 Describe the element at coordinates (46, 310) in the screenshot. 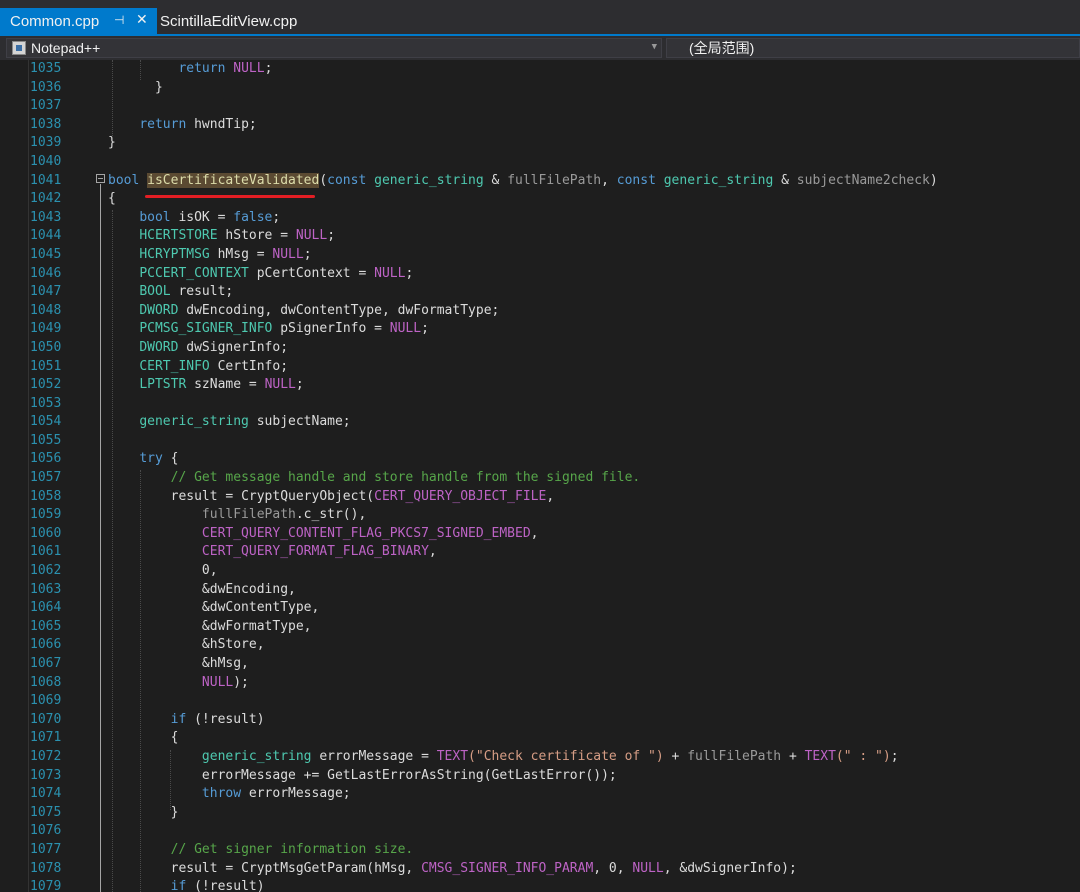

I see `line-number: 1048` at that location.